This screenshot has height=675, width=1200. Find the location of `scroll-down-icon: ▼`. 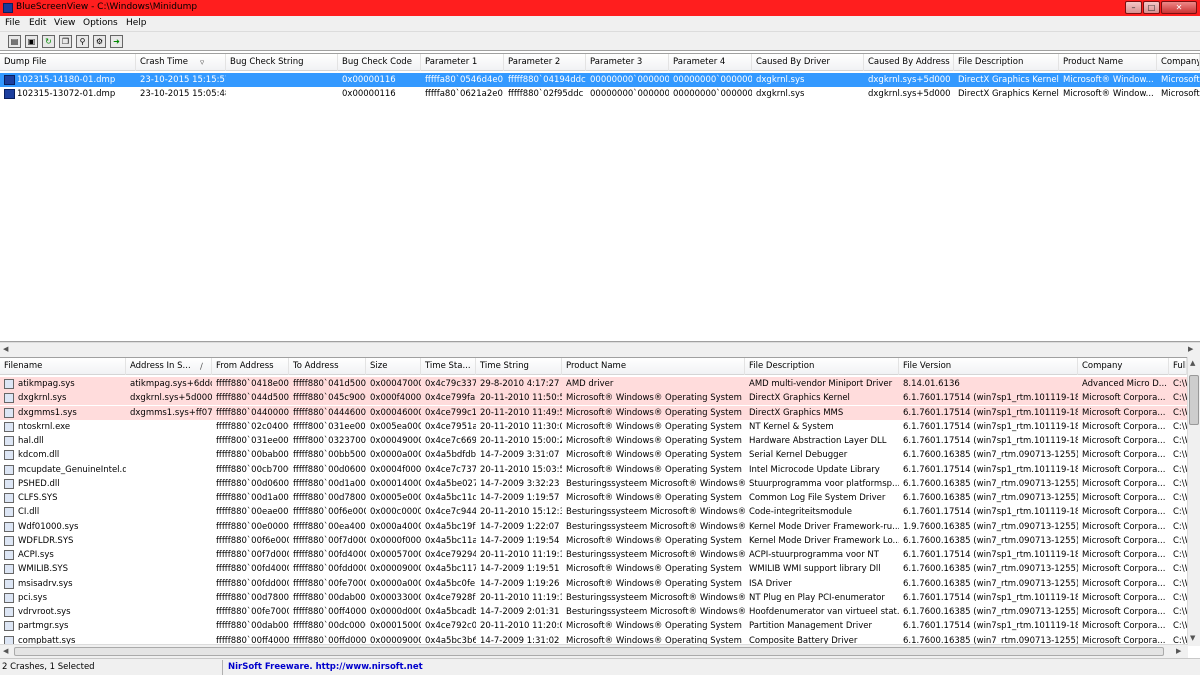

scroll-down-icon: ▼ is located at coordinates (1192, 638).